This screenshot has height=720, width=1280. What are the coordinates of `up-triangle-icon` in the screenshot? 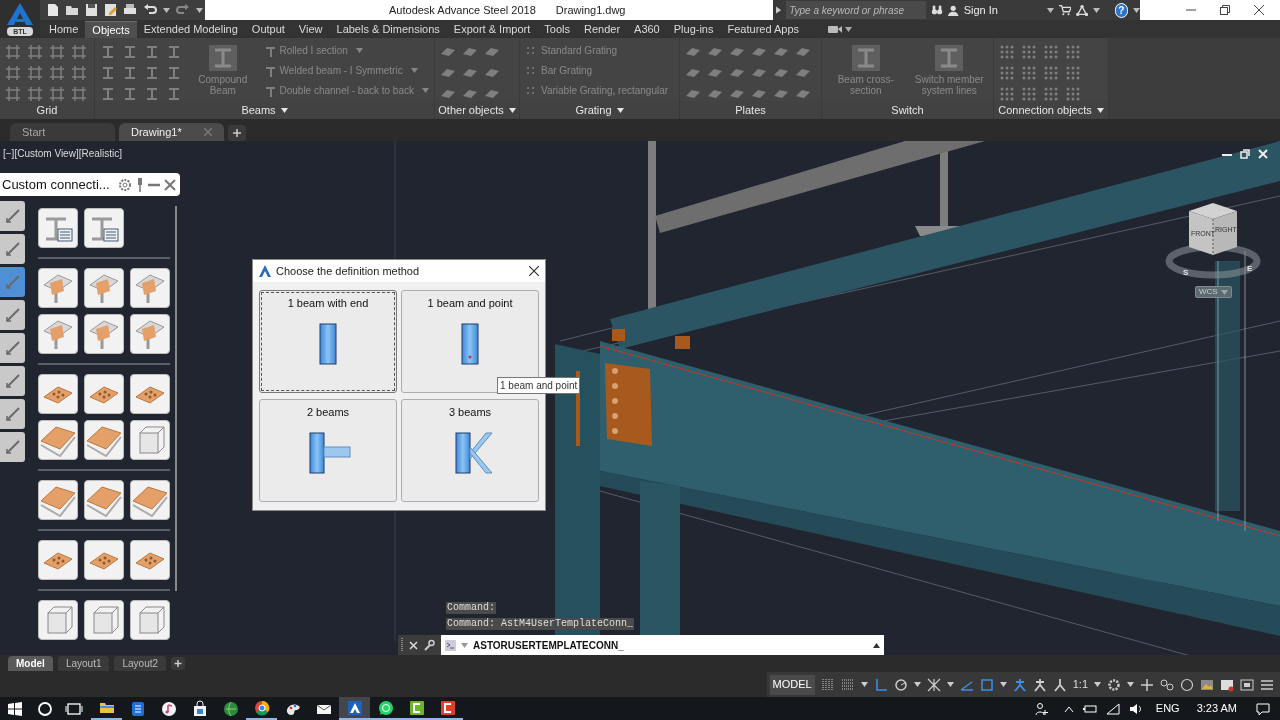 It's located at (876, 645).